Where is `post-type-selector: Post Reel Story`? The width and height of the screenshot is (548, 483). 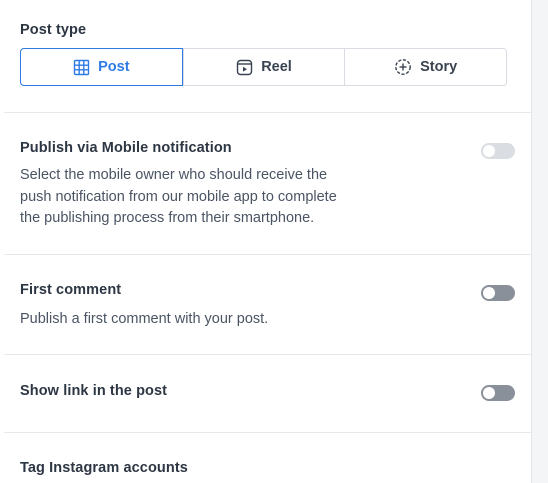
post-type-selector: Post Reel Story is located at coordinates (263, 67).